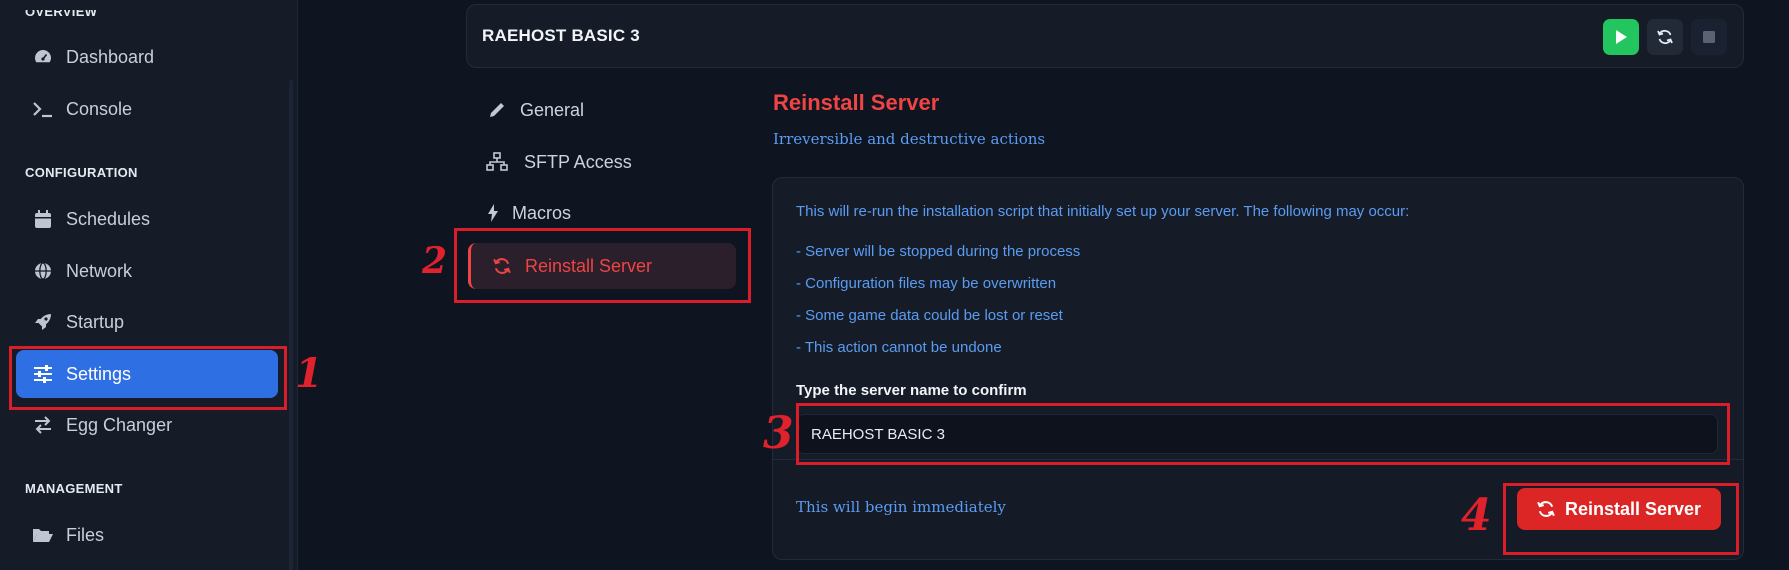  I want to click on globe-icon, so click(43, 271).